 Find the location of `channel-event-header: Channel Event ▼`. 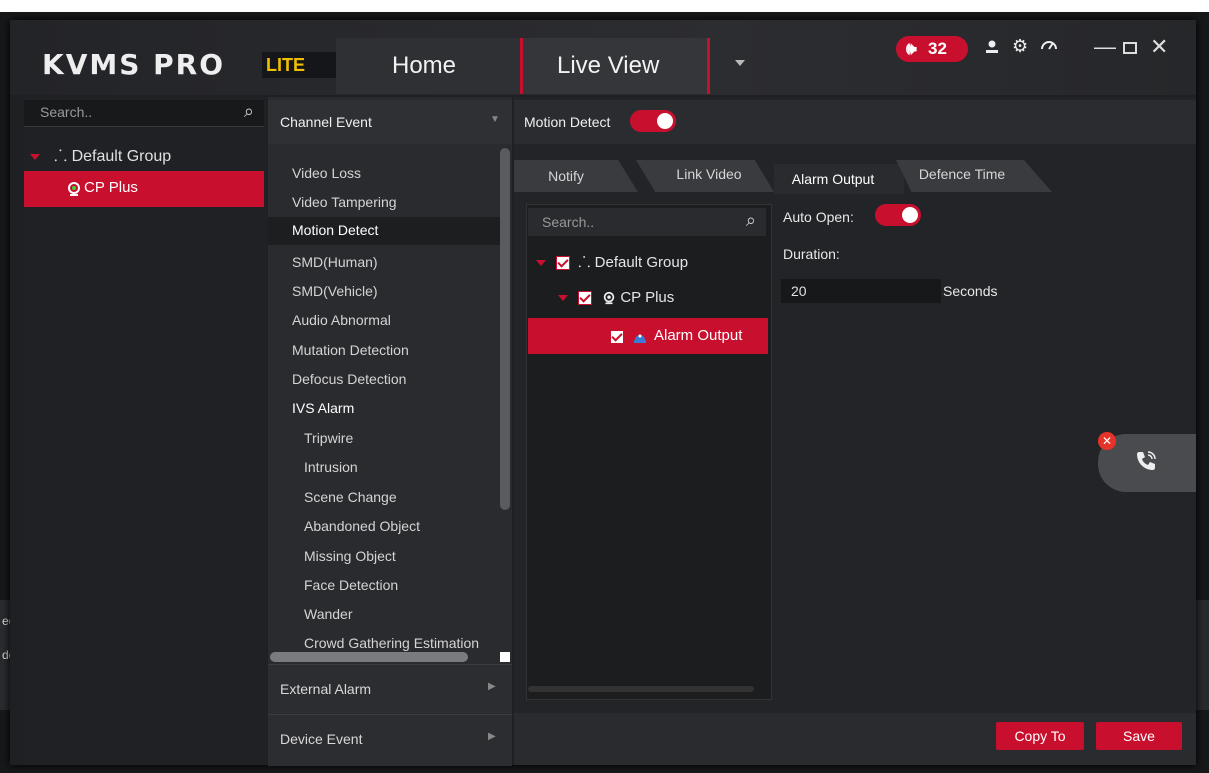

channel-event-header: Channel Event ▼ is located at coordinates (390, 122).